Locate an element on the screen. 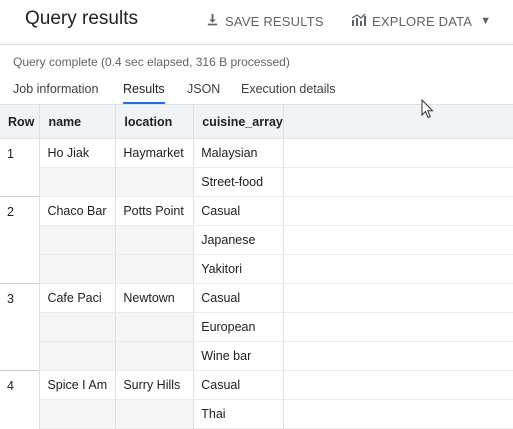 The image size is (513, 429). save-results-label: SAVE RESULTS is located at coordinates (274, 21).